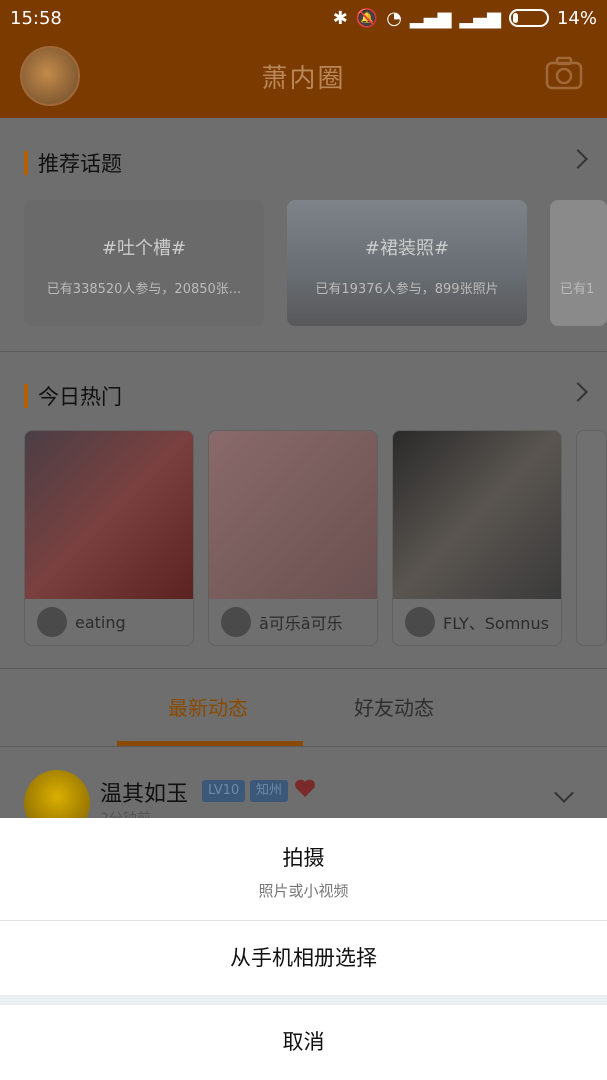 Image resolution: width=607 pixels, height=1080 pixels. I want to click on recommended-header: 推荐话题, so click(73, 163).